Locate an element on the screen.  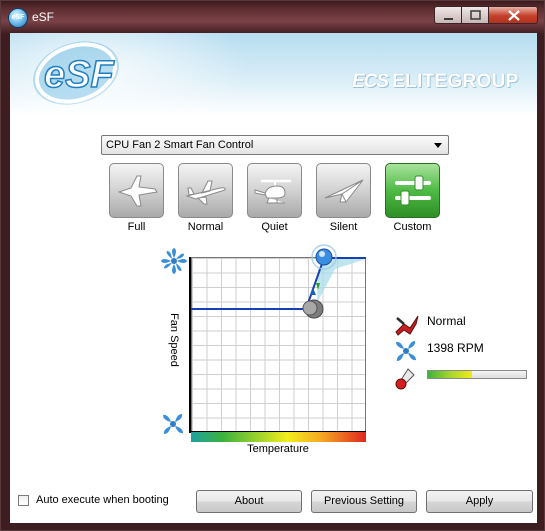
svg-text: eSF is located at coordinates (79, 75).